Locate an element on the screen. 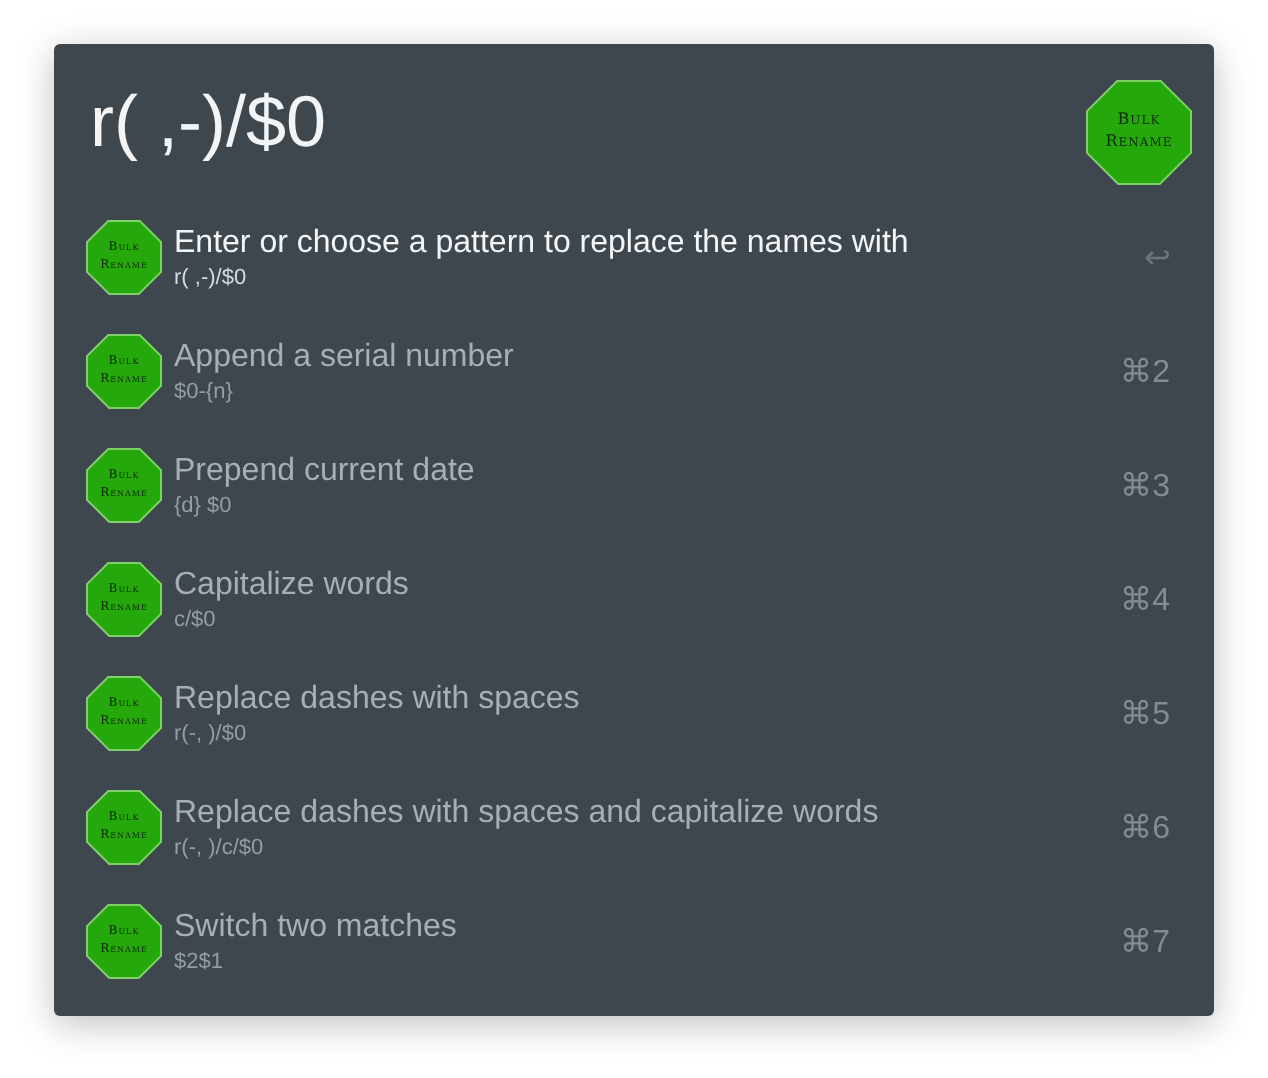 The image size is (1268, 1078). shortcut-label: ⌘6 is located at coordinates (1145, 828).